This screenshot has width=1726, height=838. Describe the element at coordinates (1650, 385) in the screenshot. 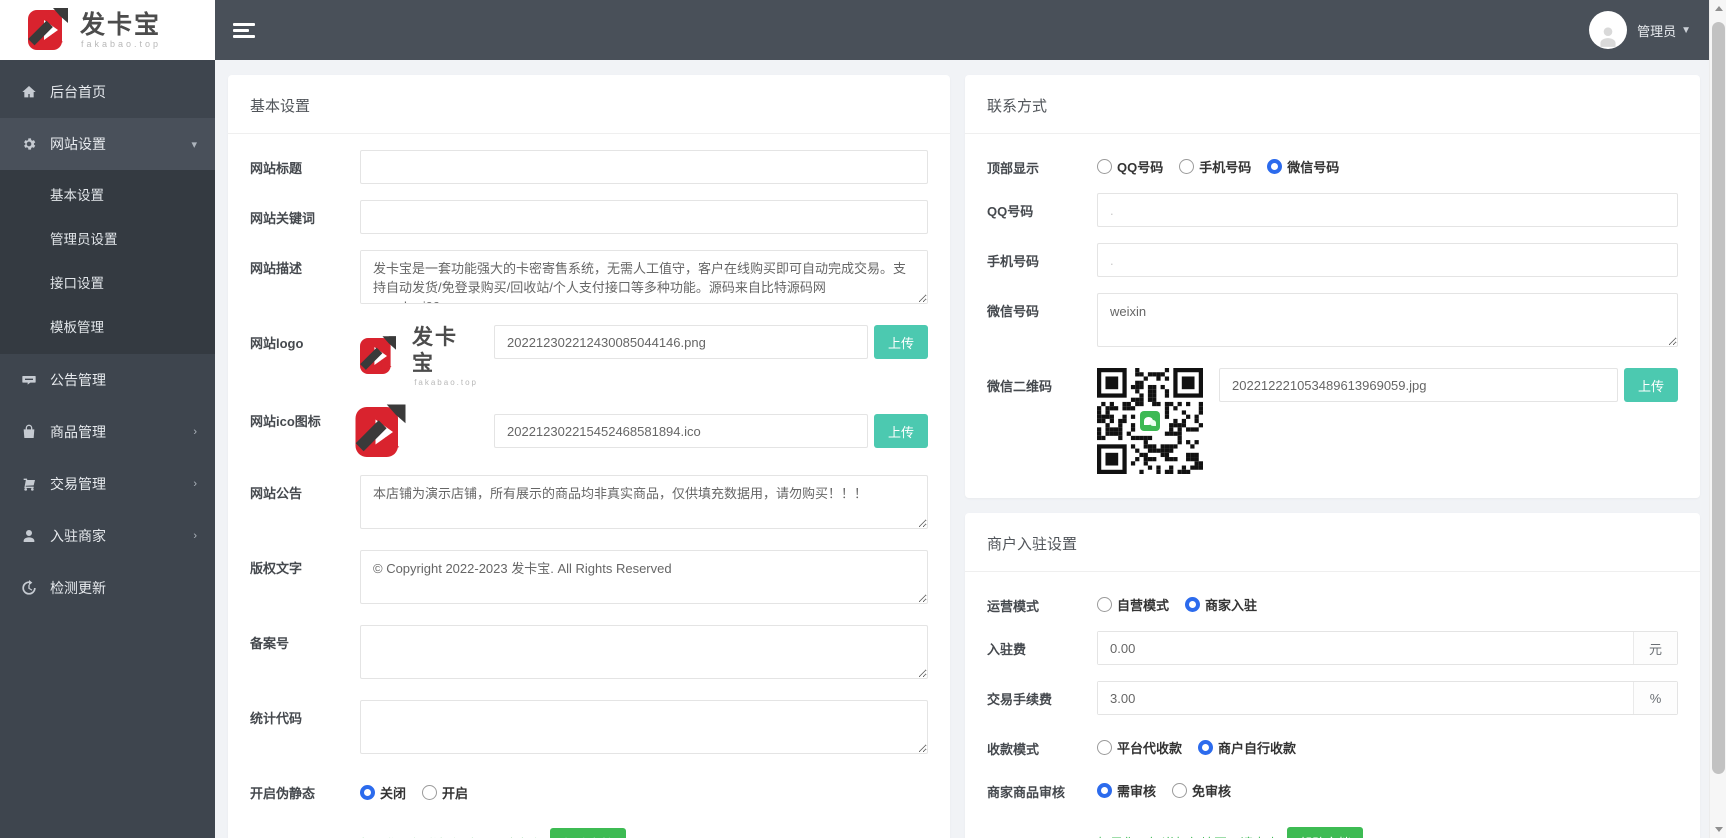

I see `qr-upload-button: 上传` at that location.